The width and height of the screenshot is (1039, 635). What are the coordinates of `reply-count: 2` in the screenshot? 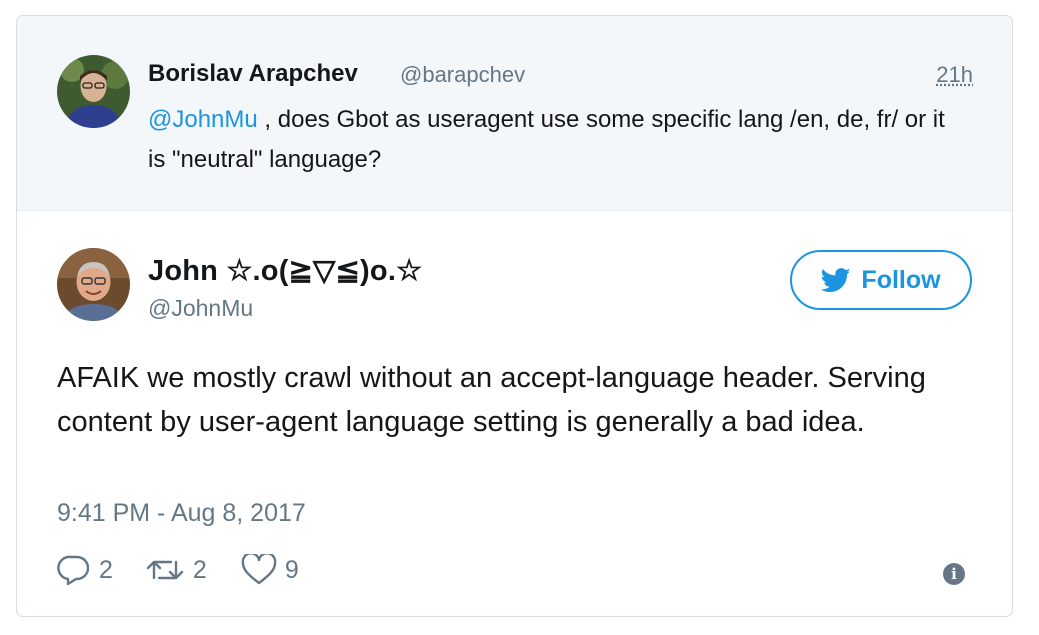 It's located at (106, 569).